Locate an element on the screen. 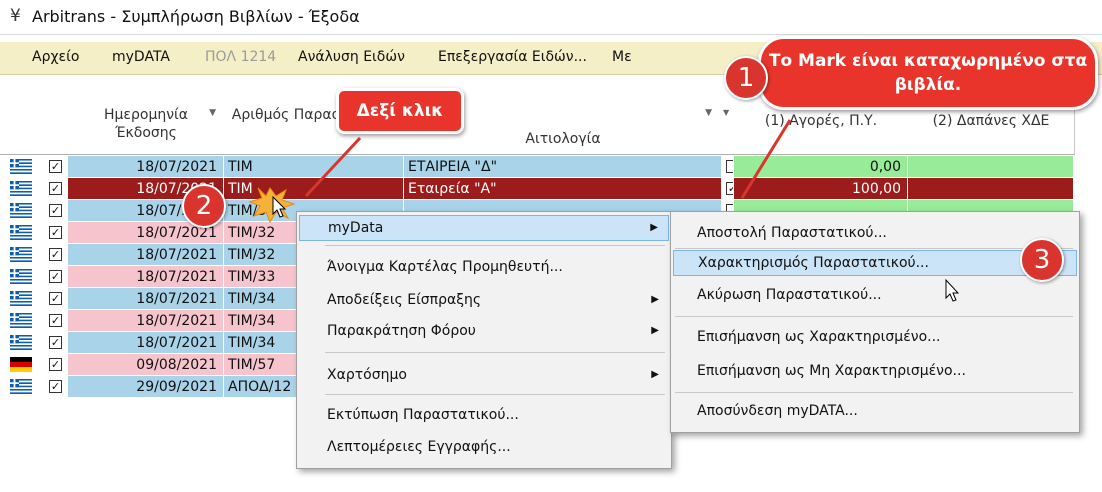  callout-mark-registered: Το Mark είναι καταχωρημένο στα βιβλία. is located at coordinates (928, 73).